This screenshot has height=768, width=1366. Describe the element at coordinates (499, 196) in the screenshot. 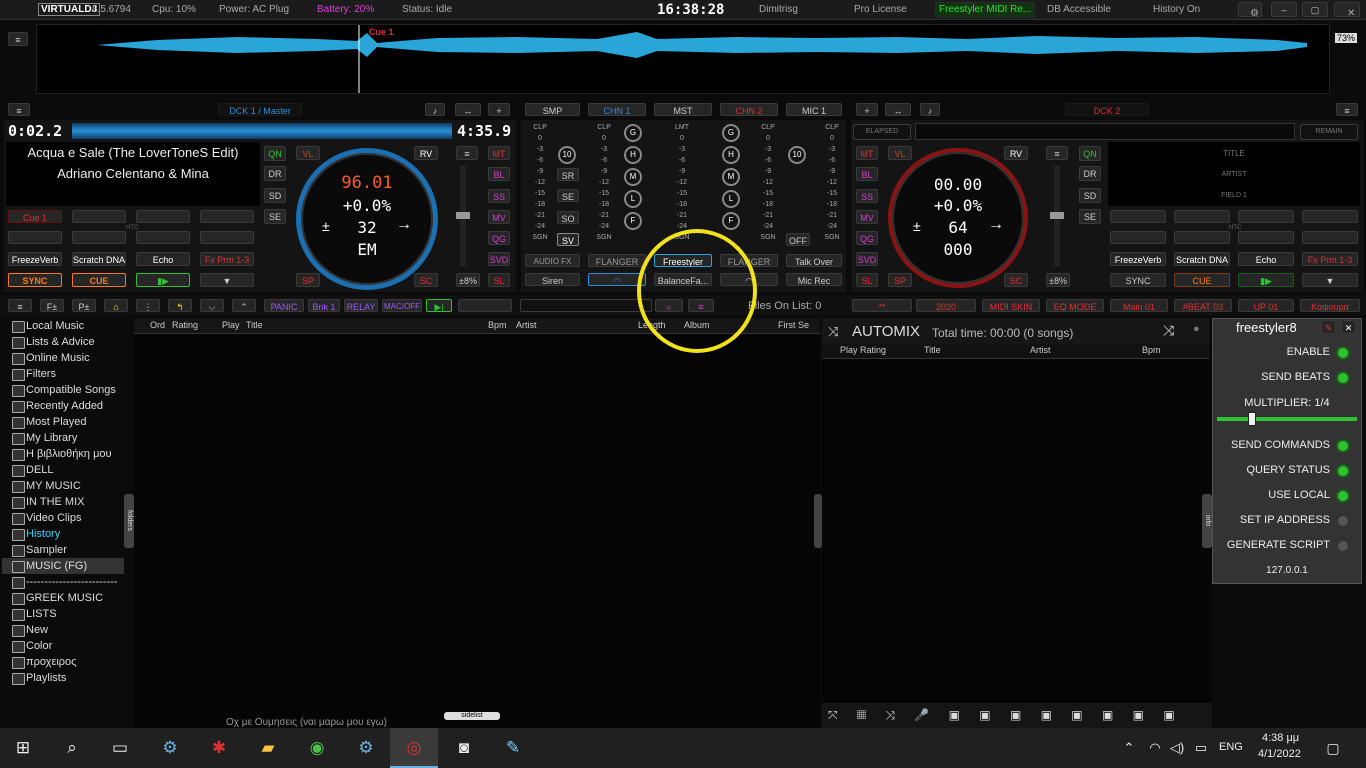

I see `deck1-ss-button: SS` at that location.